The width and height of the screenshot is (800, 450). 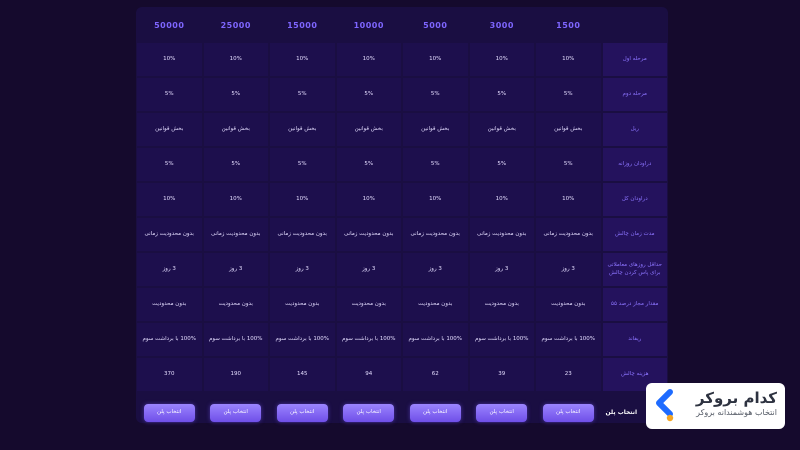 I want to click on brand-text: کدام بروکر انتخاب هوشمندانه بروکر, so click(x=736, y=409).